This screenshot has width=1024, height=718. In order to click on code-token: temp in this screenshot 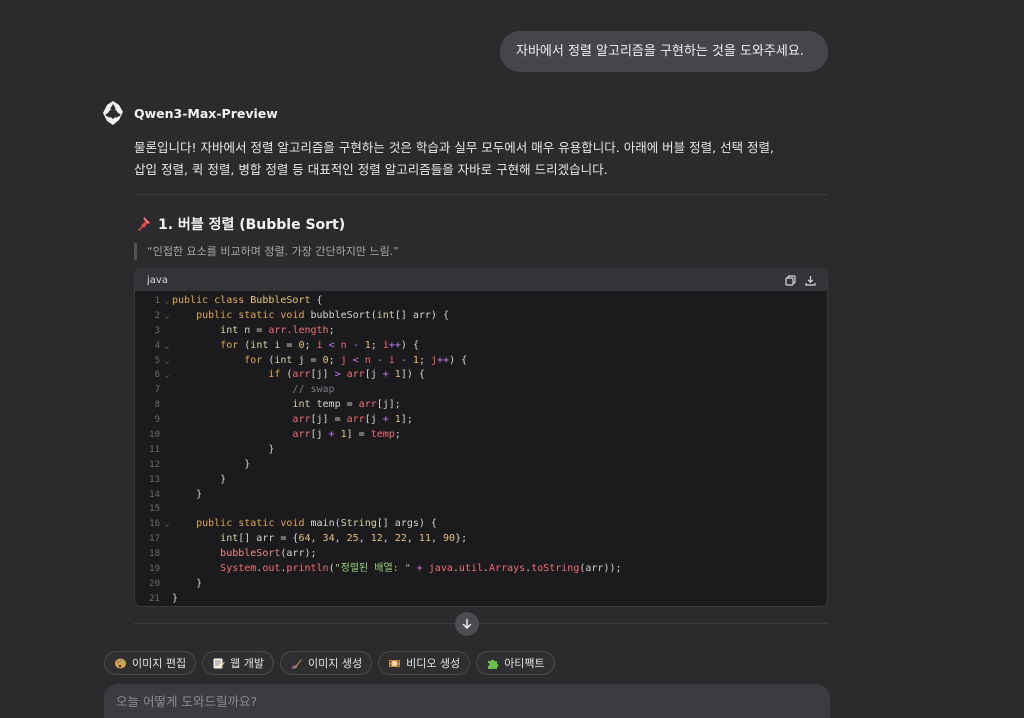, I will do `click(382, 435)`.